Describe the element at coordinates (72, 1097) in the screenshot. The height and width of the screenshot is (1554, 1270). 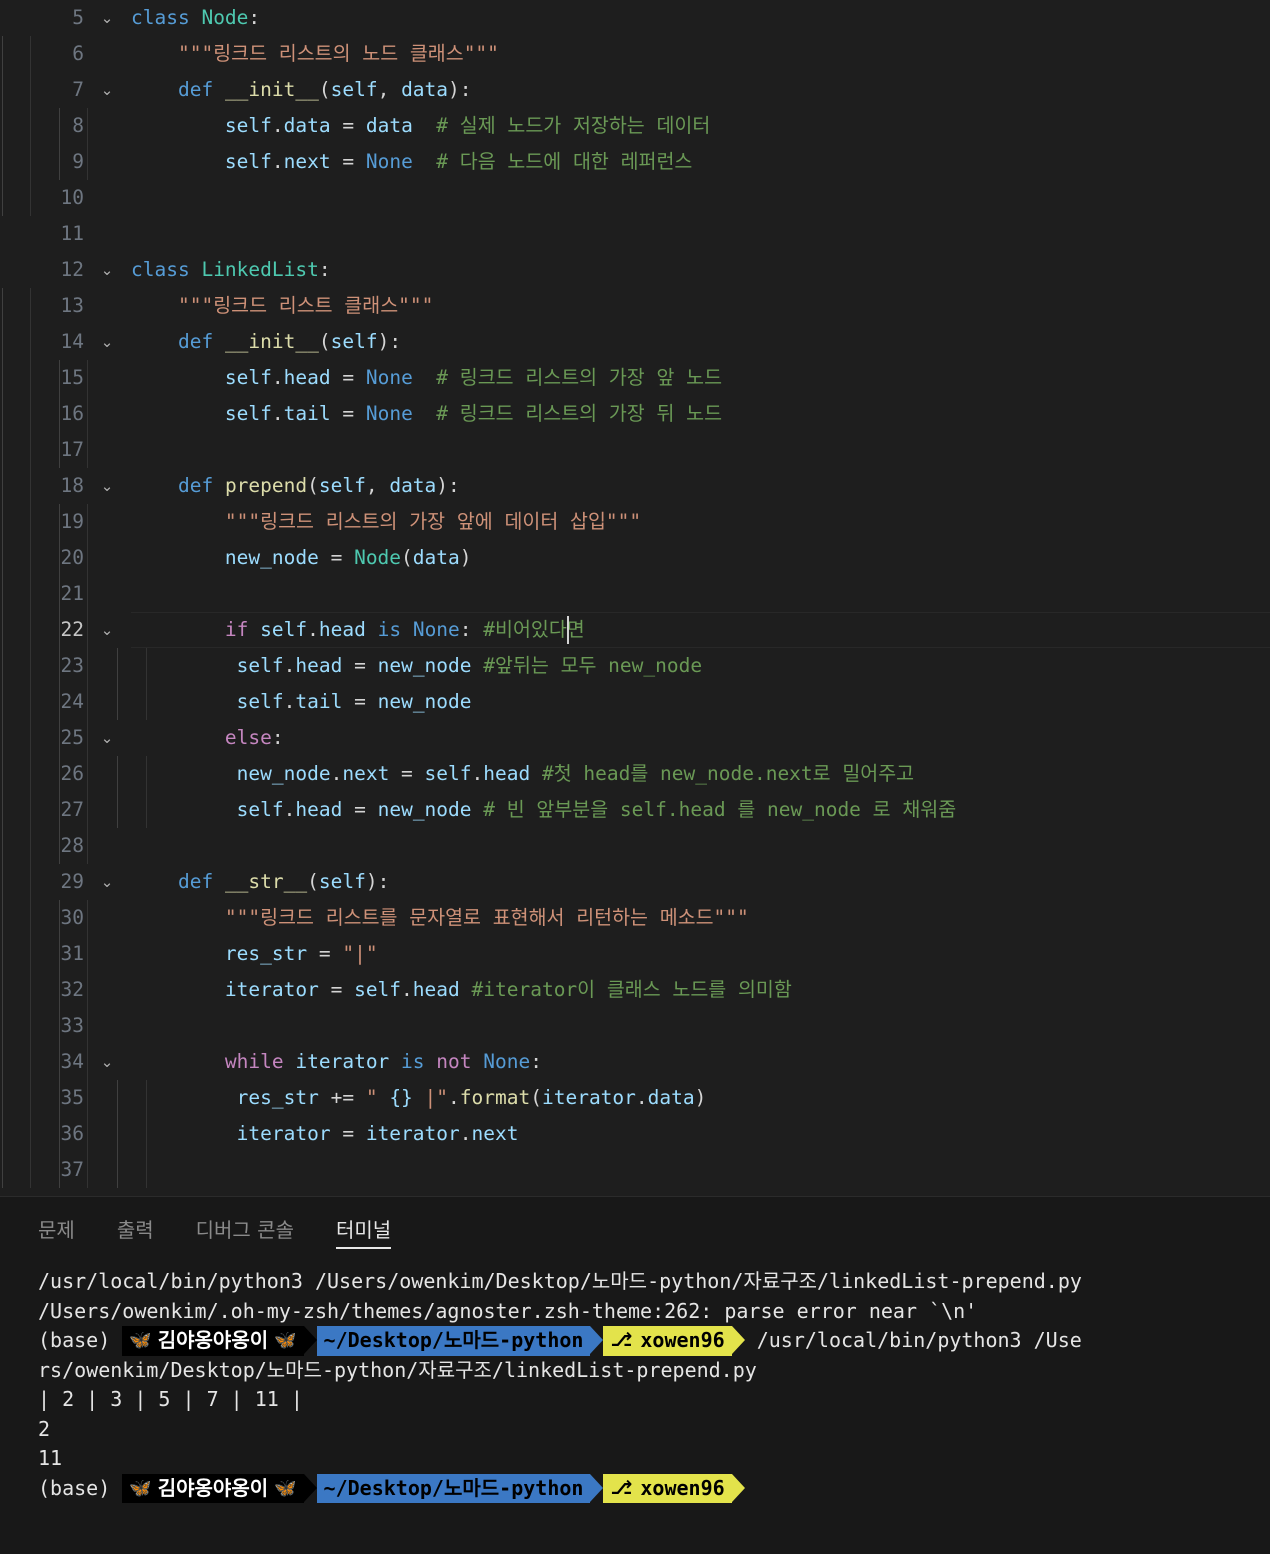
I see `line-number: 35` at that location.